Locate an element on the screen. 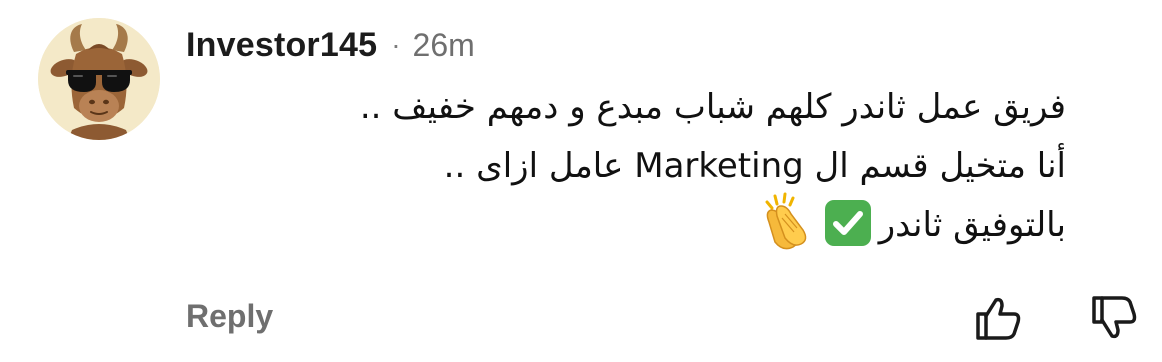  comment-header: Investor145 · 26m is located at coordinates (330, 45).